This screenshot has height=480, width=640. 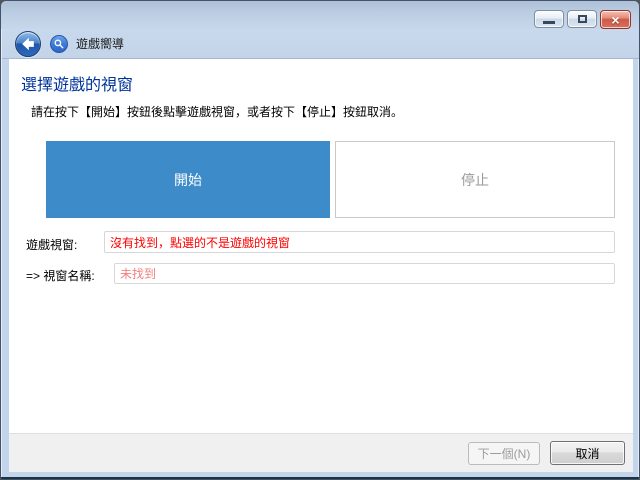 I want to click on maximize-icon, so click(x=582, y=19).